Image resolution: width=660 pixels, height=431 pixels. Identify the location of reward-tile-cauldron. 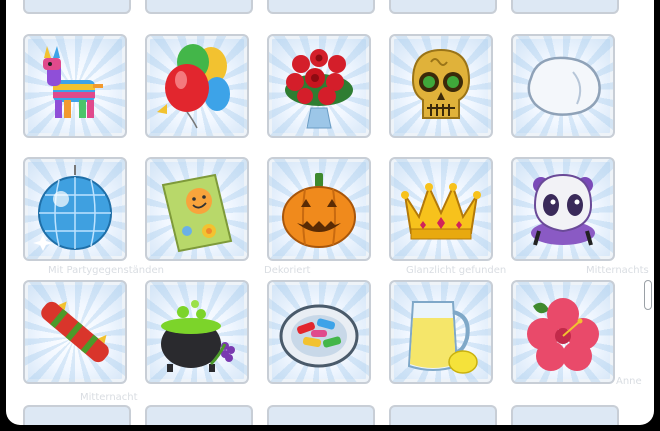
(197, 332).